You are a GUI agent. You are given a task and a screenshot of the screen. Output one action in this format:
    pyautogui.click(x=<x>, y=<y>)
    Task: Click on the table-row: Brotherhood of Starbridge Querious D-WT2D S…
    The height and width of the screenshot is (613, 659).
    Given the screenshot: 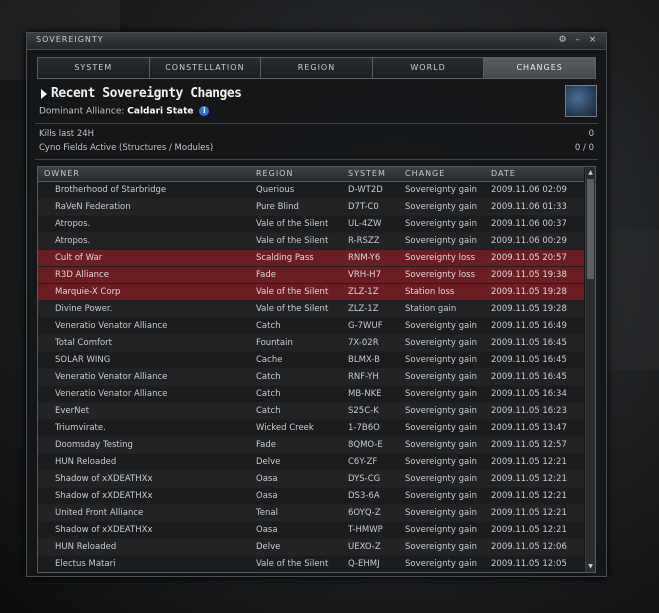 What is the action you would take?
    pyautogui.click(x=311, y=190)
    